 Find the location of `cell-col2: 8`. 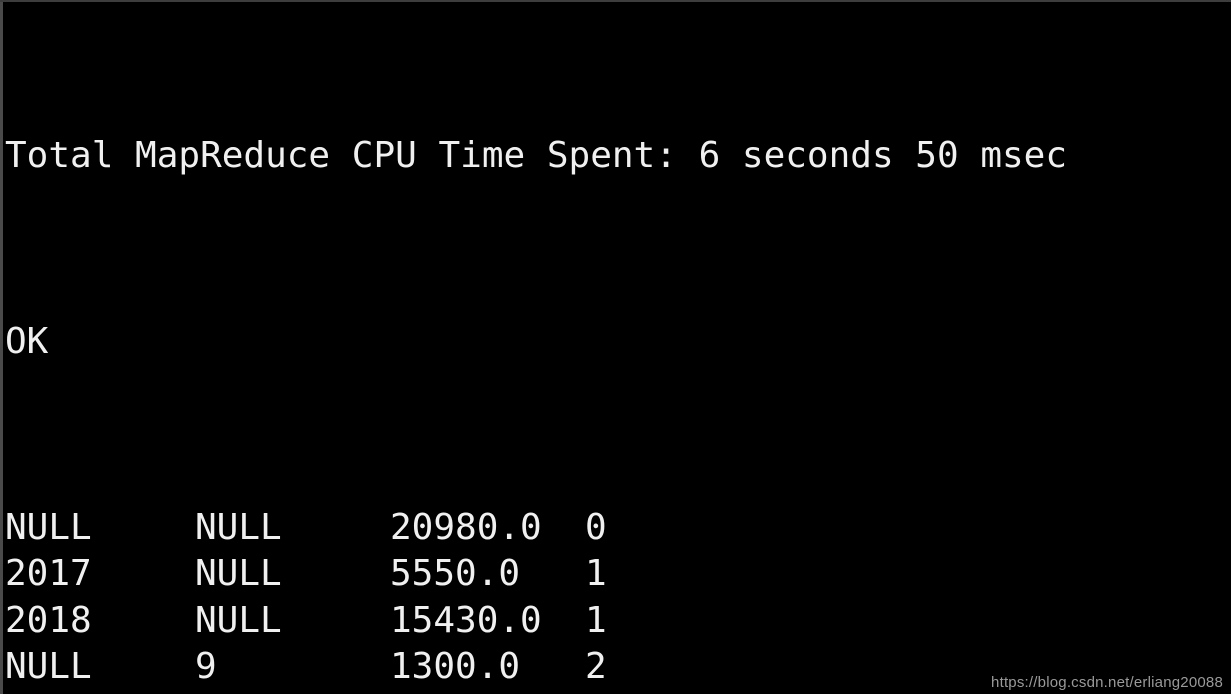

cell-col2: 8 is located at coordinates (292, 692).